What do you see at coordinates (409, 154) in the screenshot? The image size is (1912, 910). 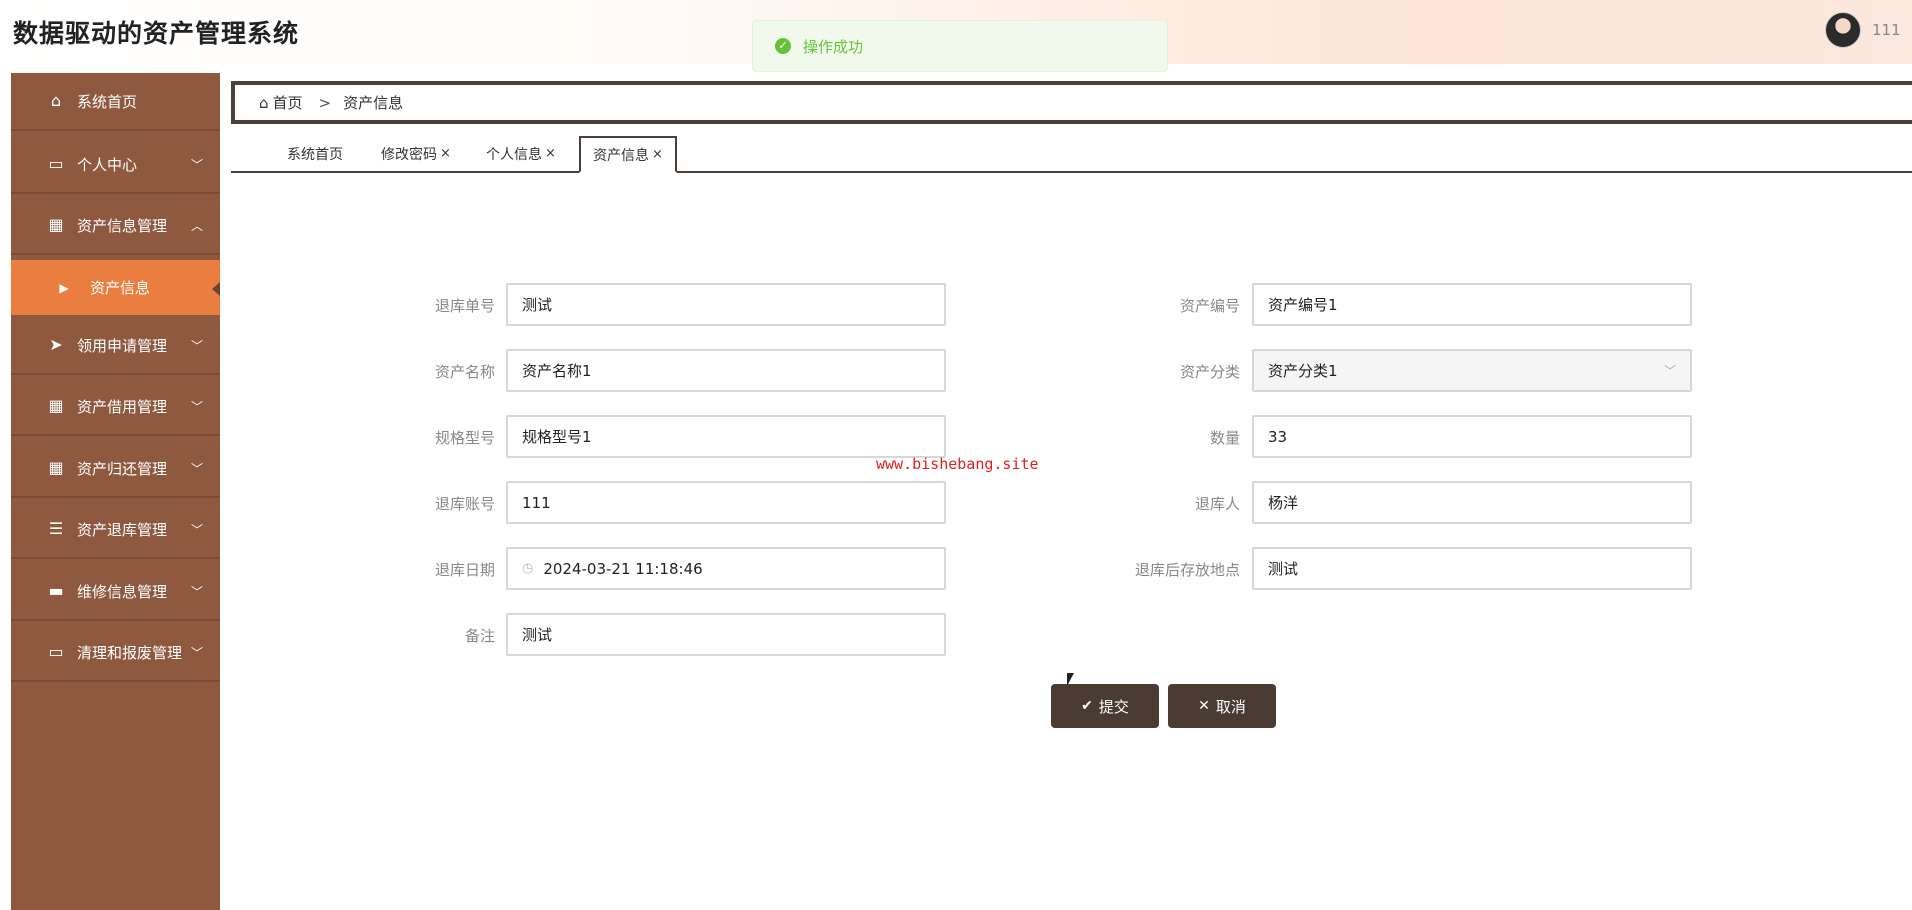 I see `tab-label: 修改密码` at bounding box center [409, 154].